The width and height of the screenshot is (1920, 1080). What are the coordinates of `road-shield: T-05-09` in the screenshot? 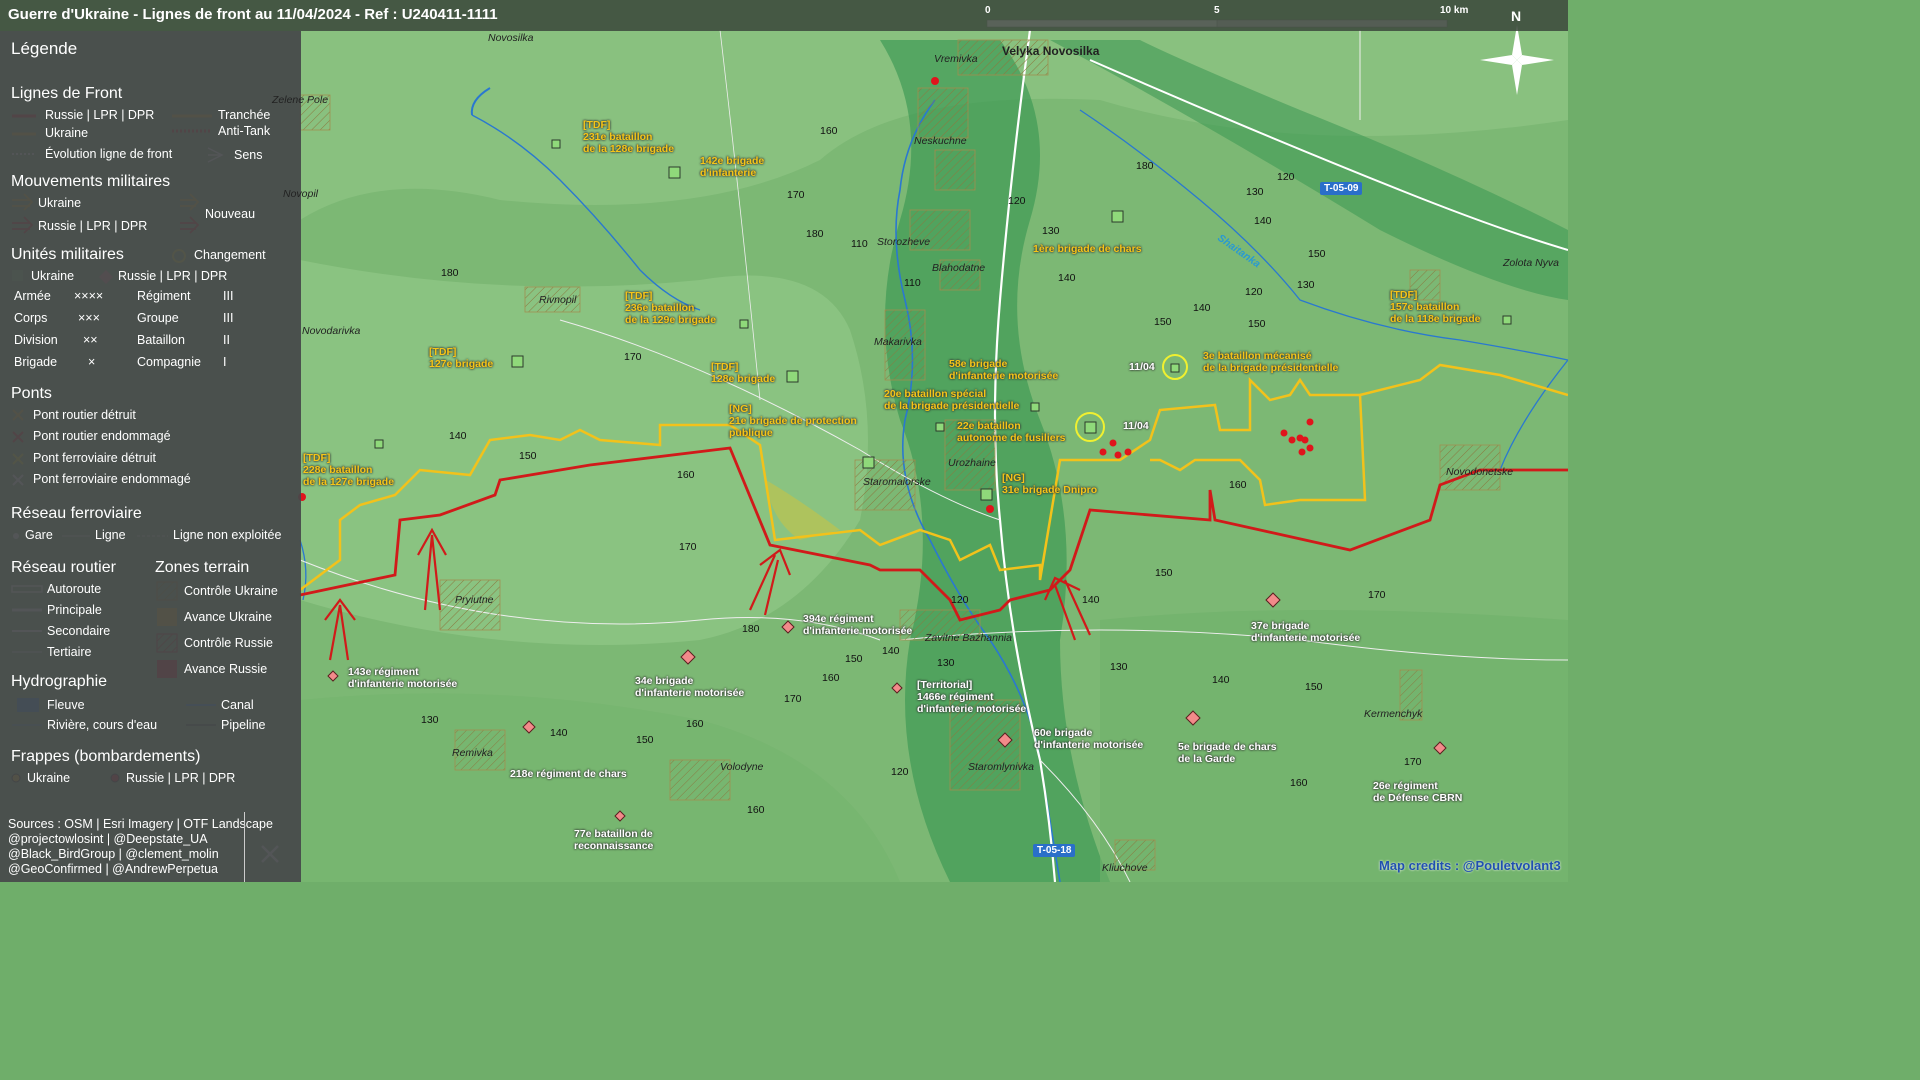 It's located at (1341, 188).